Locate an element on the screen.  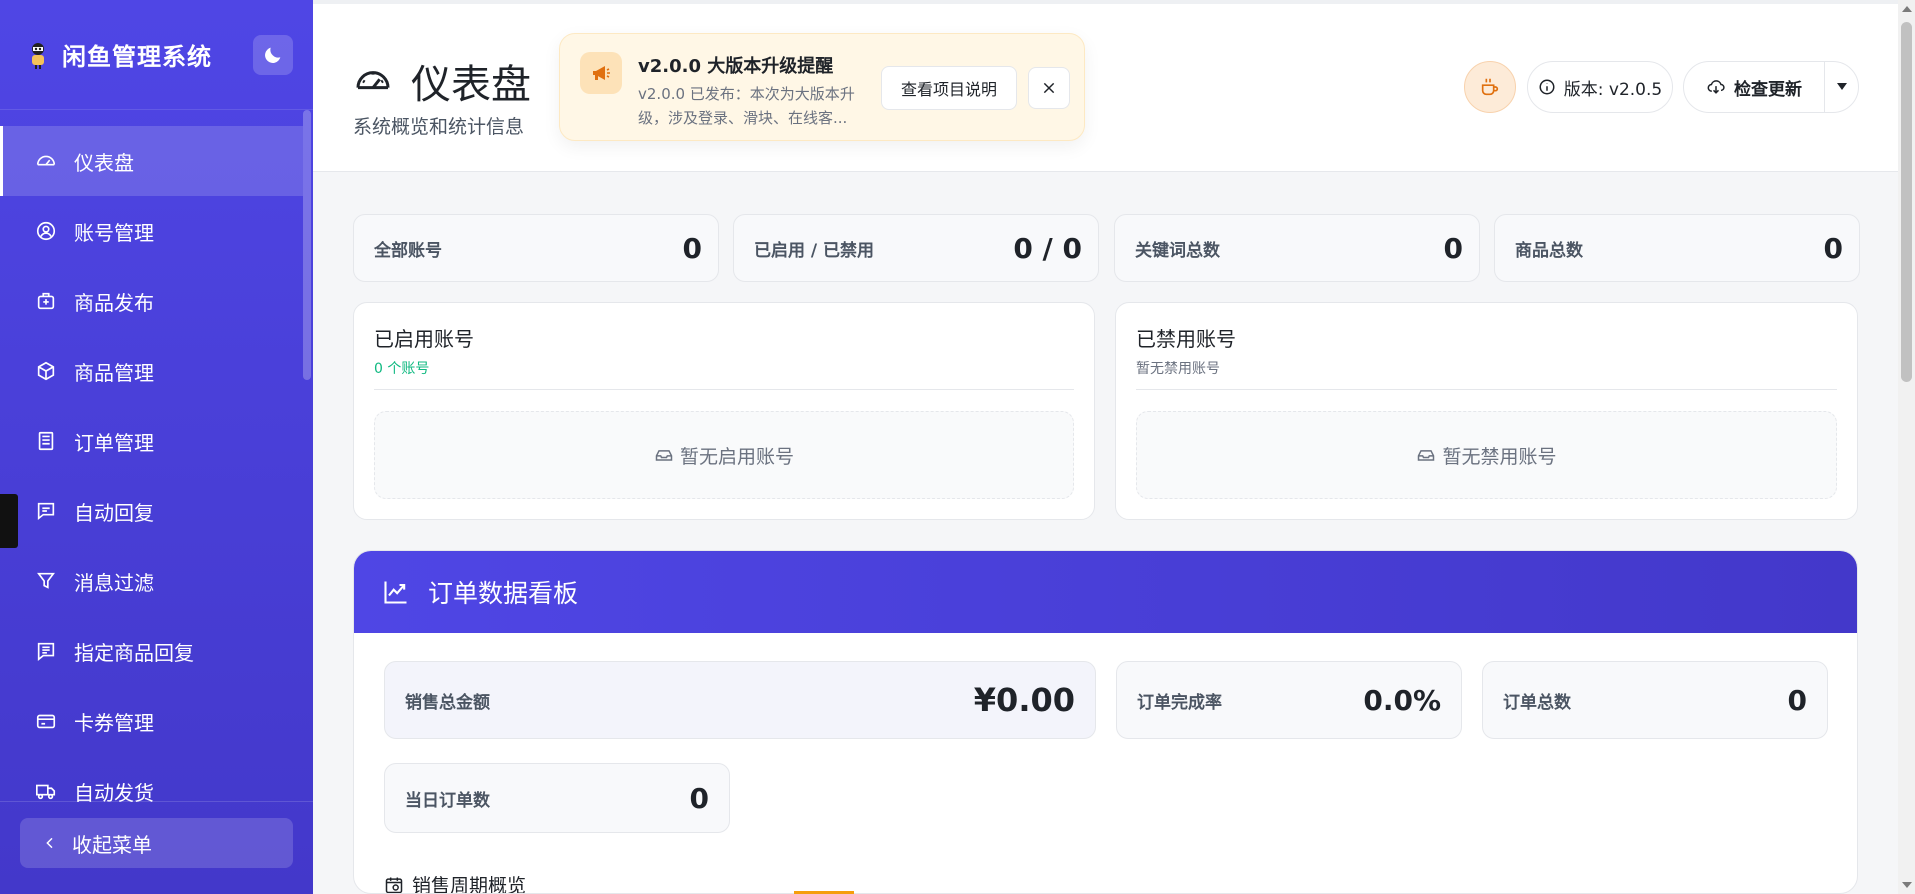
stat-keywords: 关键词总数 0 is located at coordinates (1297, 248).